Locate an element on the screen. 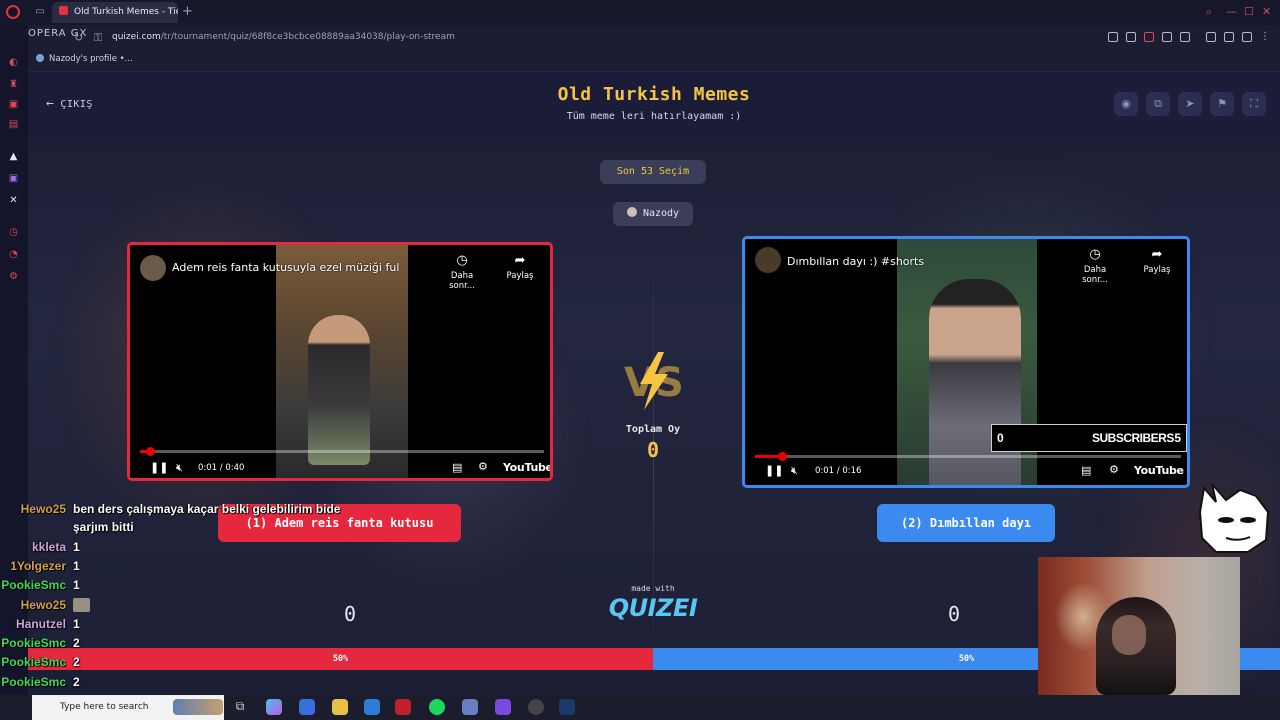  file-explorer-icon is located at coordinates (340, 707).